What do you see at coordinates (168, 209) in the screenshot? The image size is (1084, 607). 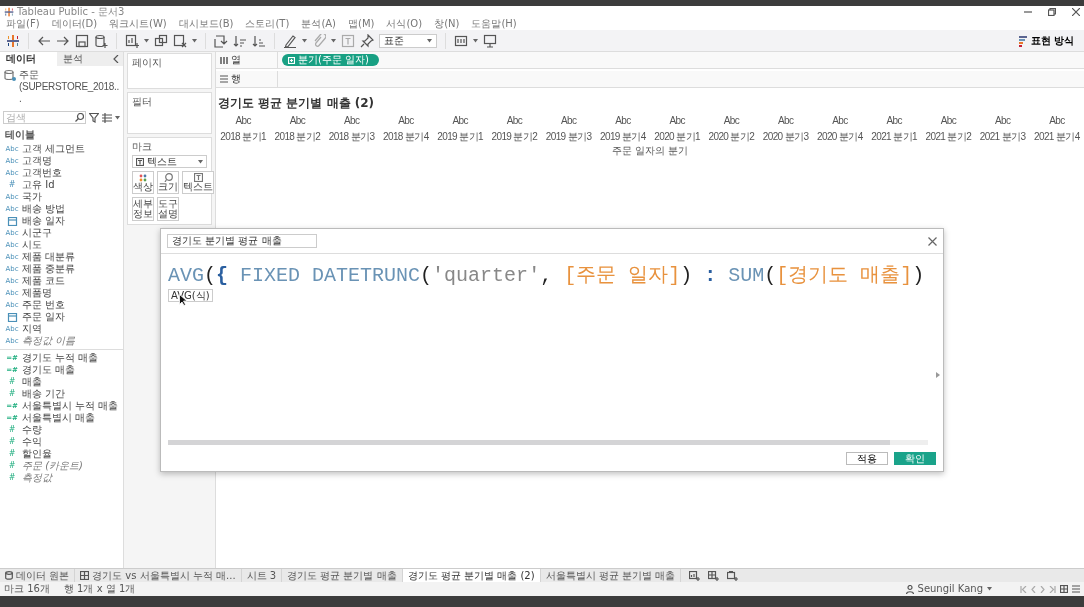 I see `marks-card-button: 도구 설명` at bounding box center [168, 209].